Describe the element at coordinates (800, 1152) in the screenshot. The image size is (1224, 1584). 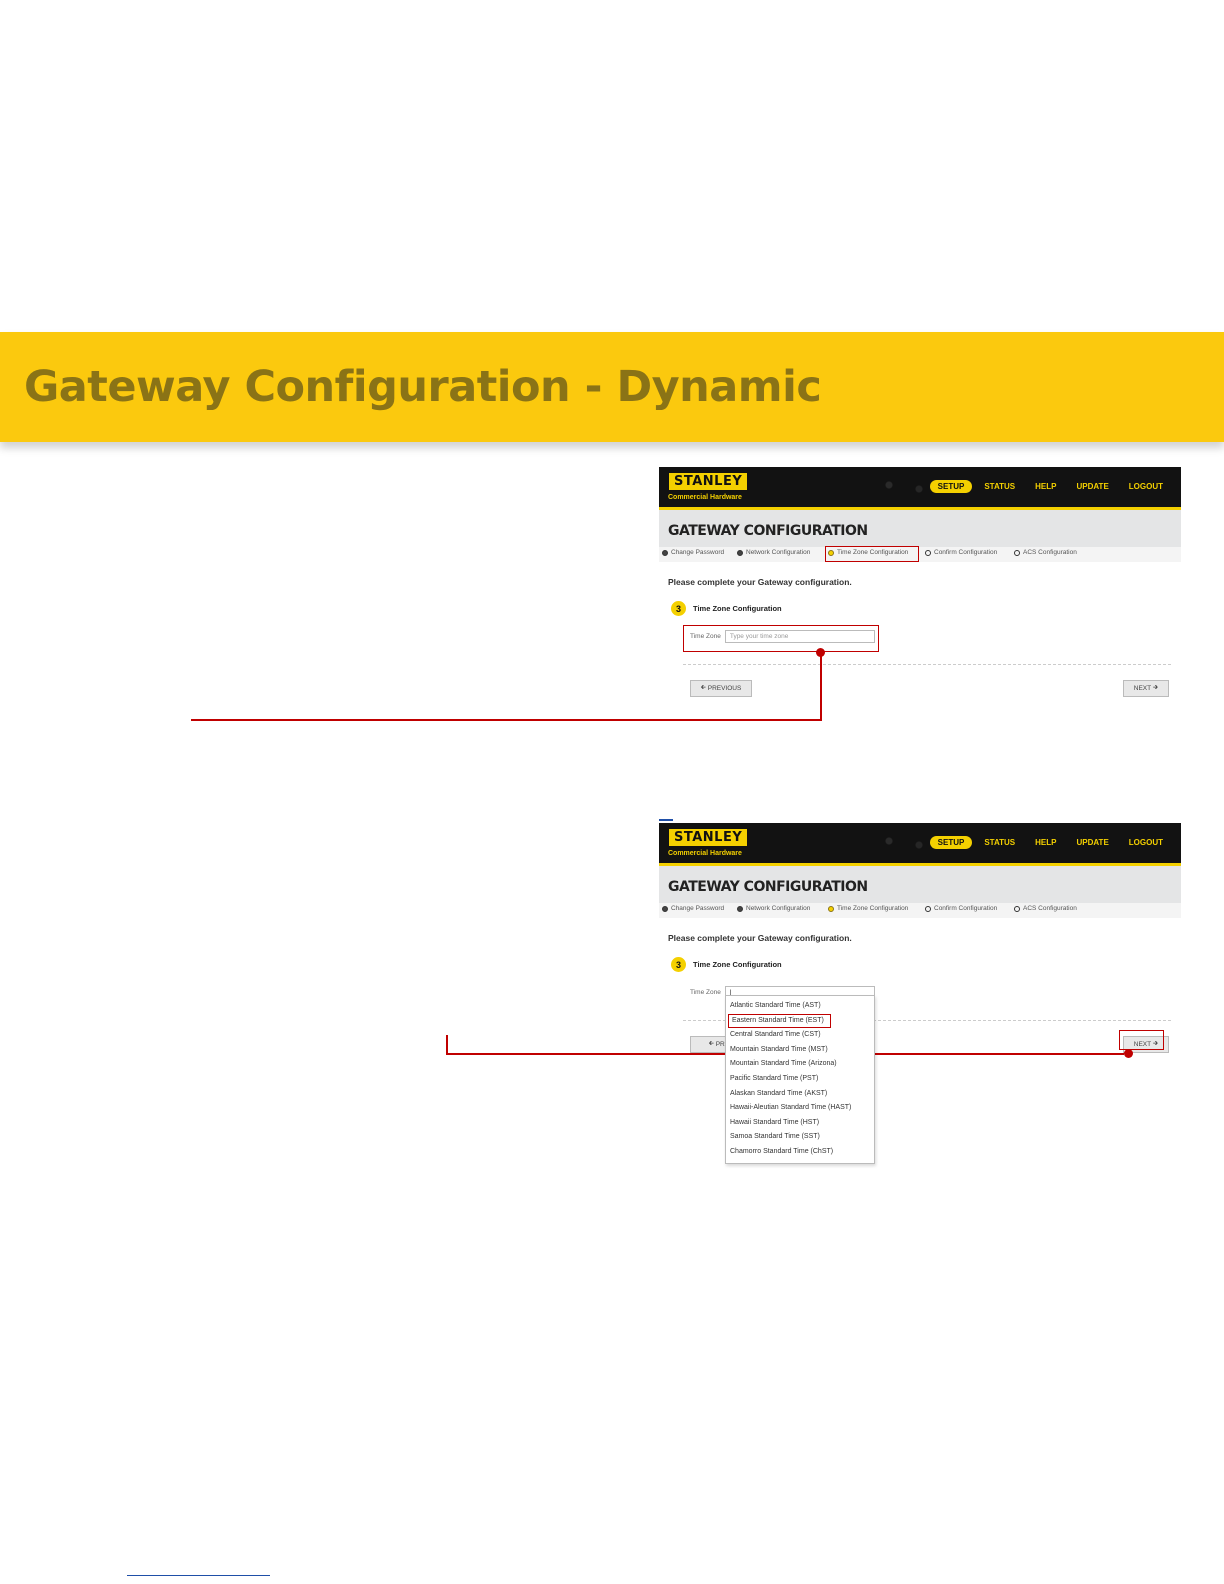
I see `option-chst: Chamorro Standard Time (ChST)` at that location.